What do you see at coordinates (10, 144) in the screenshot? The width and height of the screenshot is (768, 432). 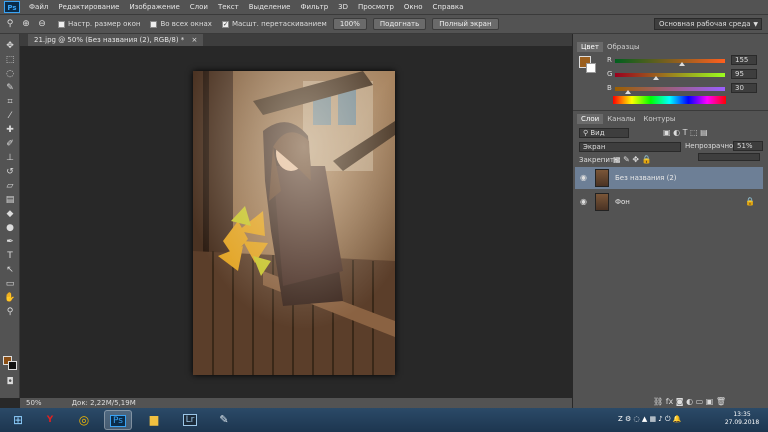 I see `brush-tool-icon: ✐` at bounding box center [10, 144].